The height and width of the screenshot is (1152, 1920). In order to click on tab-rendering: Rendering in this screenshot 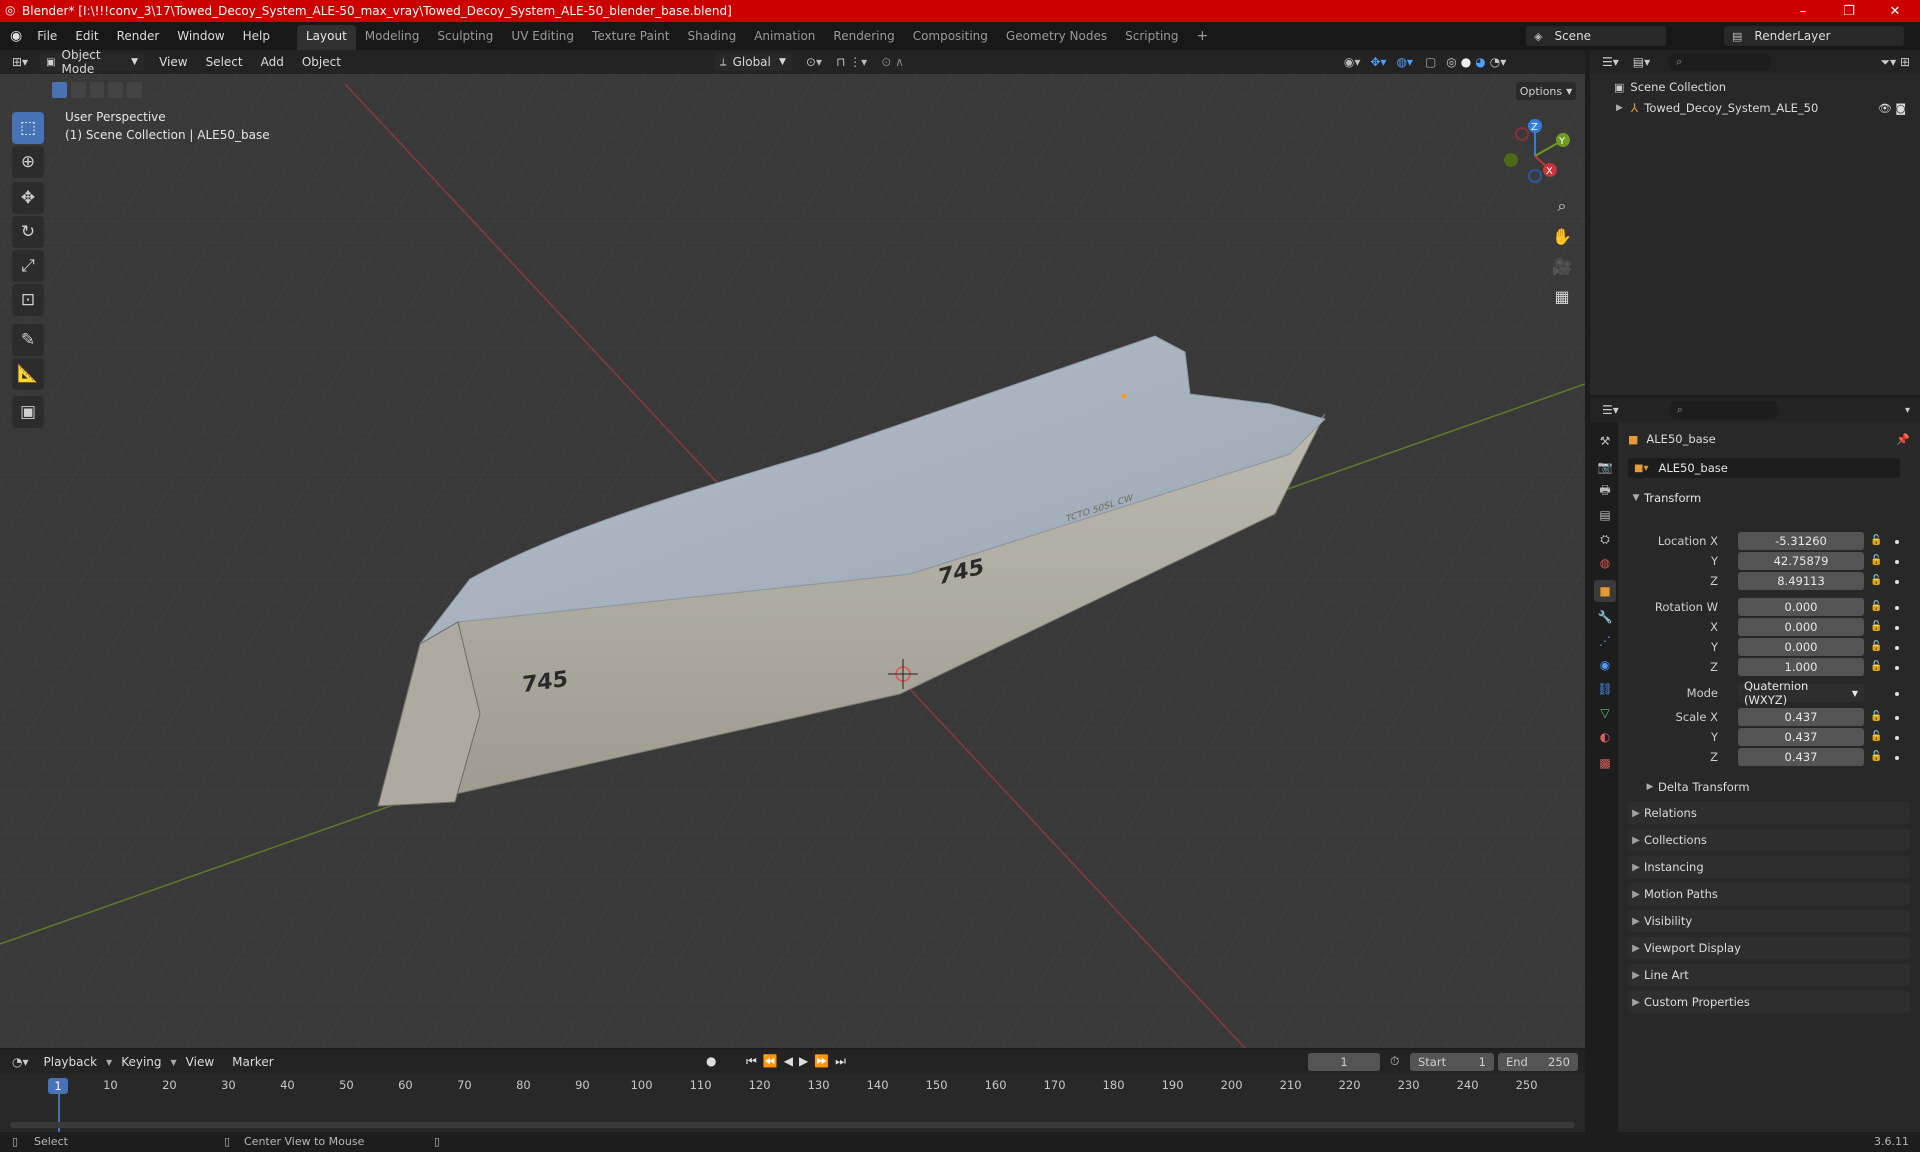, I will do `click(863, 37)`.